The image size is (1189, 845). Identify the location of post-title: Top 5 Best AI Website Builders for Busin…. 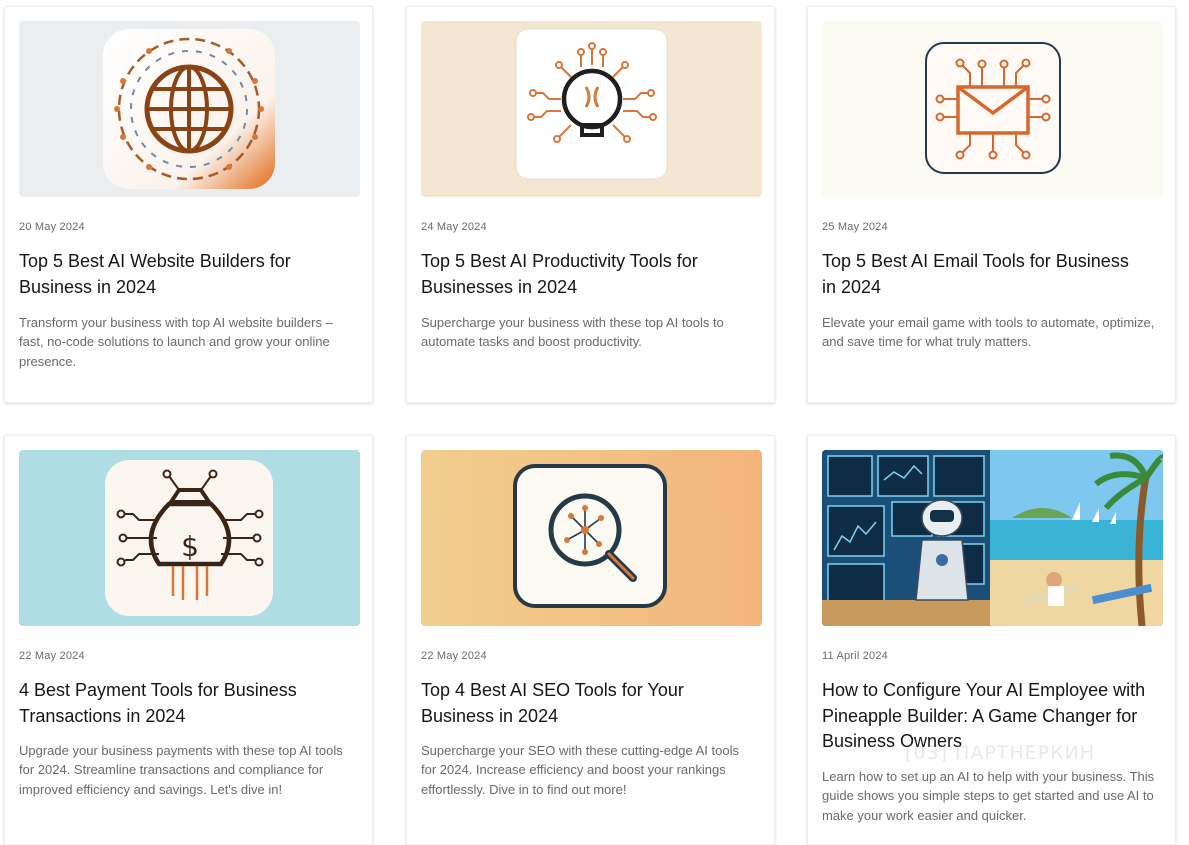
(179, 274).